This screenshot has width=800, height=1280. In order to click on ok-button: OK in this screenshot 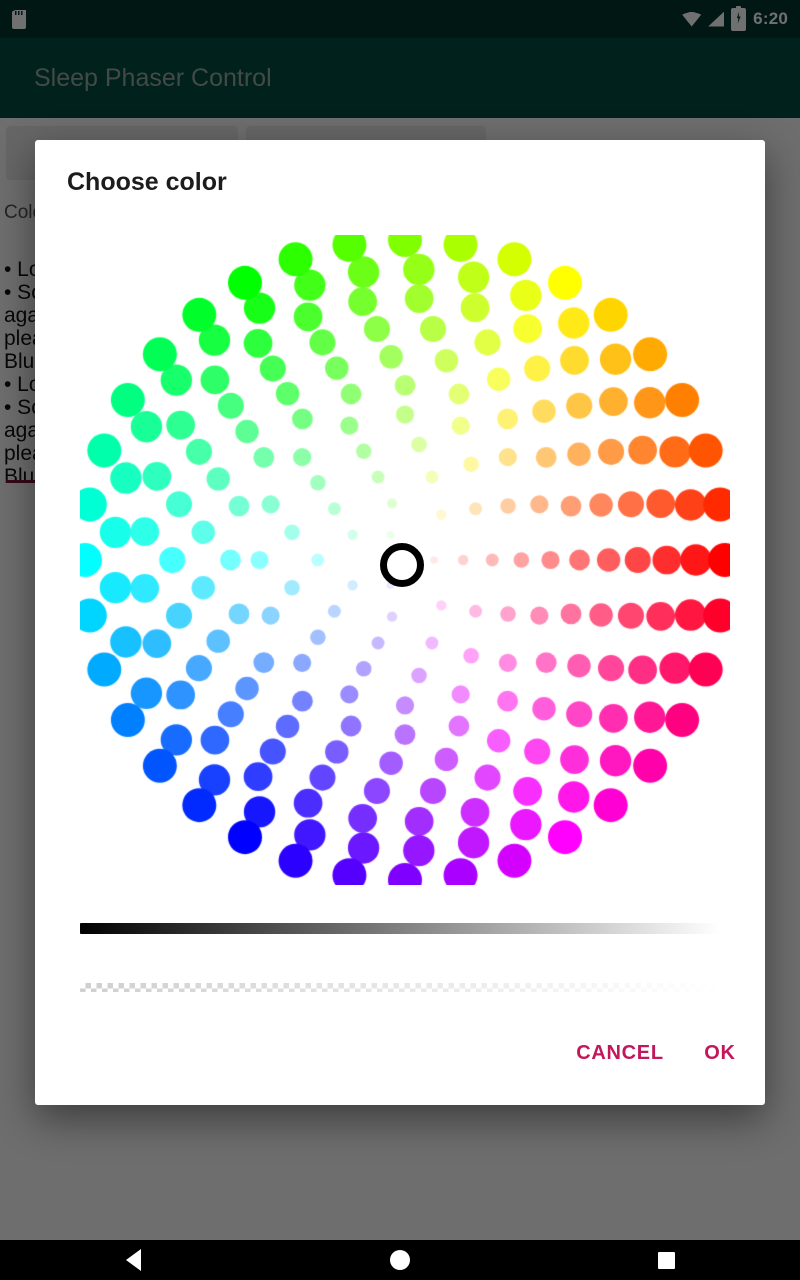, I will do `click(720, 1053)`.